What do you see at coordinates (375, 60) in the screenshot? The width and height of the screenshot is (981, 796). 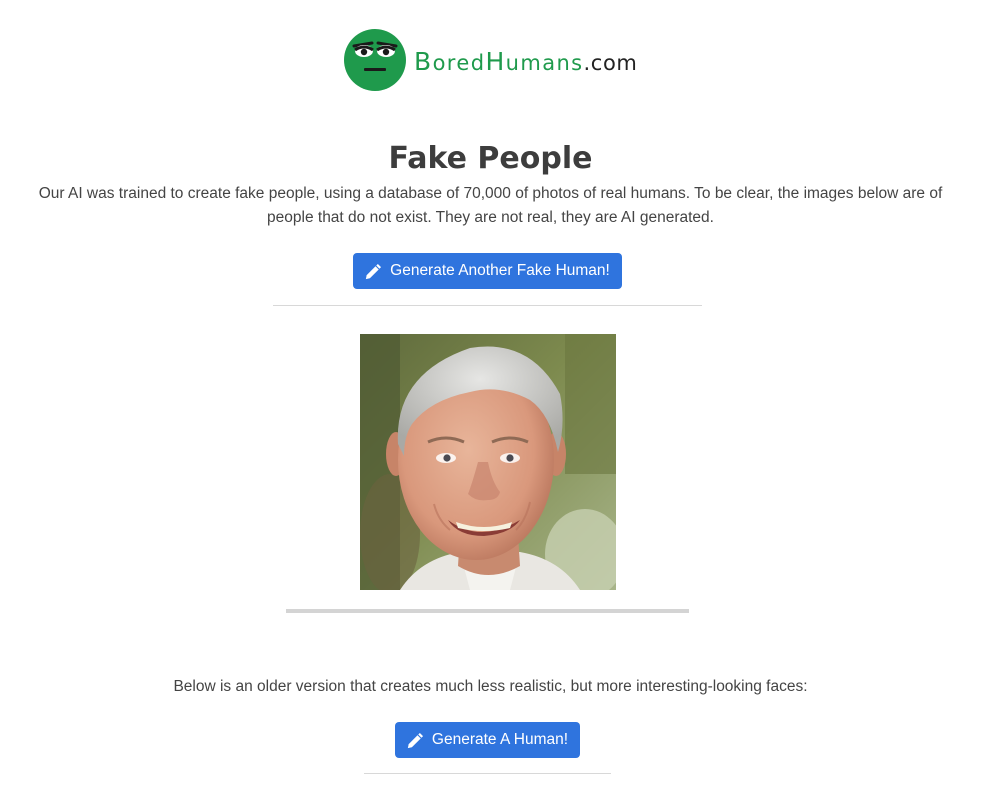 I see `bored-face-icon` at bounding box center [375, 60].